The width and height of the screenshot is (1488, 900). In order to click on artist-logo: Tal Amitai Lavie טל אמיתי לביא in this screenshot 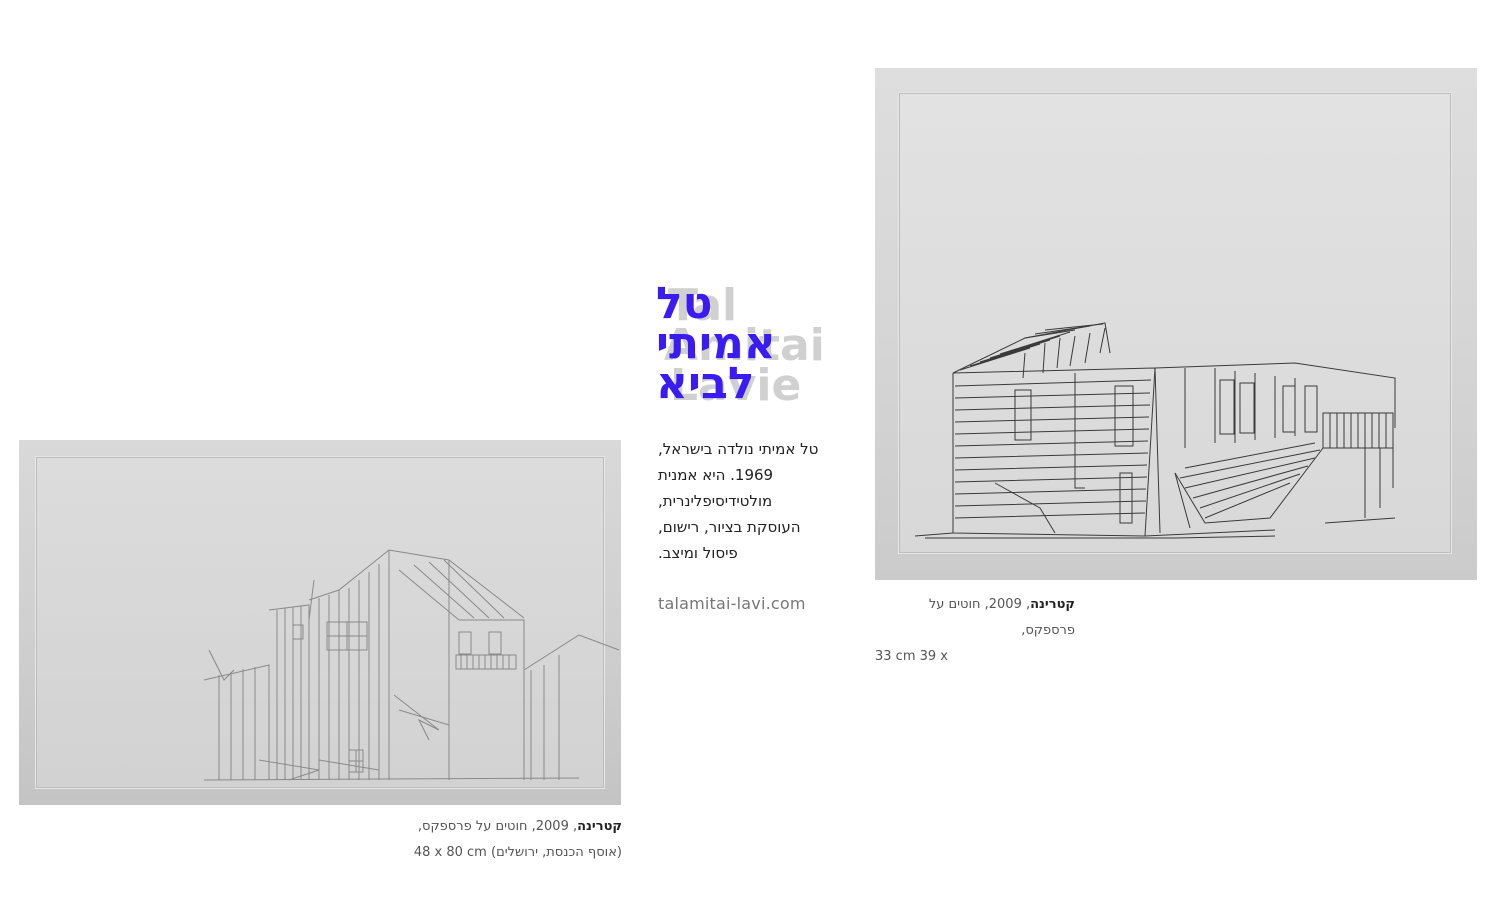, I will do `click(740, 345)`.